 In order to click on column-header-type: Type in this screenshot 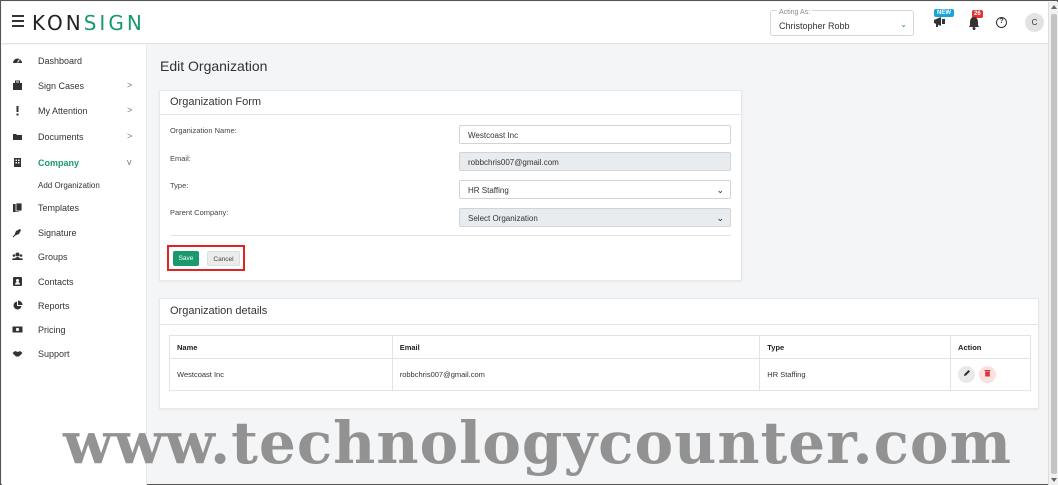, I will do `click(855, 347)`.